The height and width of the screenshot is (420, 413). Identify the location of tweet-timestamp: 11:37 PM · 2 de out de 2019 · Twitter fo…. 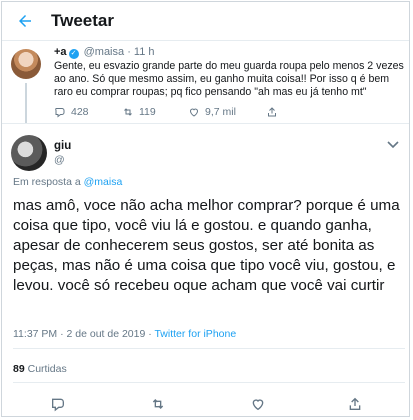
(124, 334).